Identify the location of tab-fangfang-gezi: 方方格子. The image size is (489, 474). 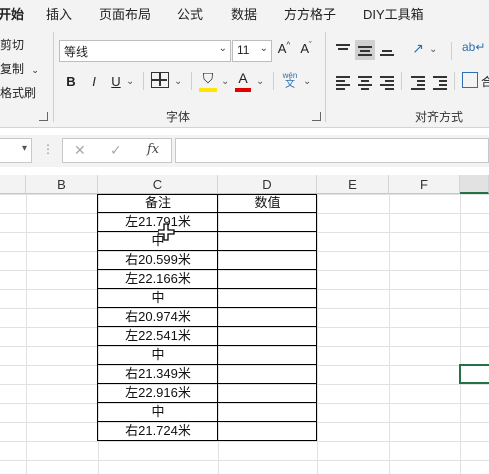
(310, 13).